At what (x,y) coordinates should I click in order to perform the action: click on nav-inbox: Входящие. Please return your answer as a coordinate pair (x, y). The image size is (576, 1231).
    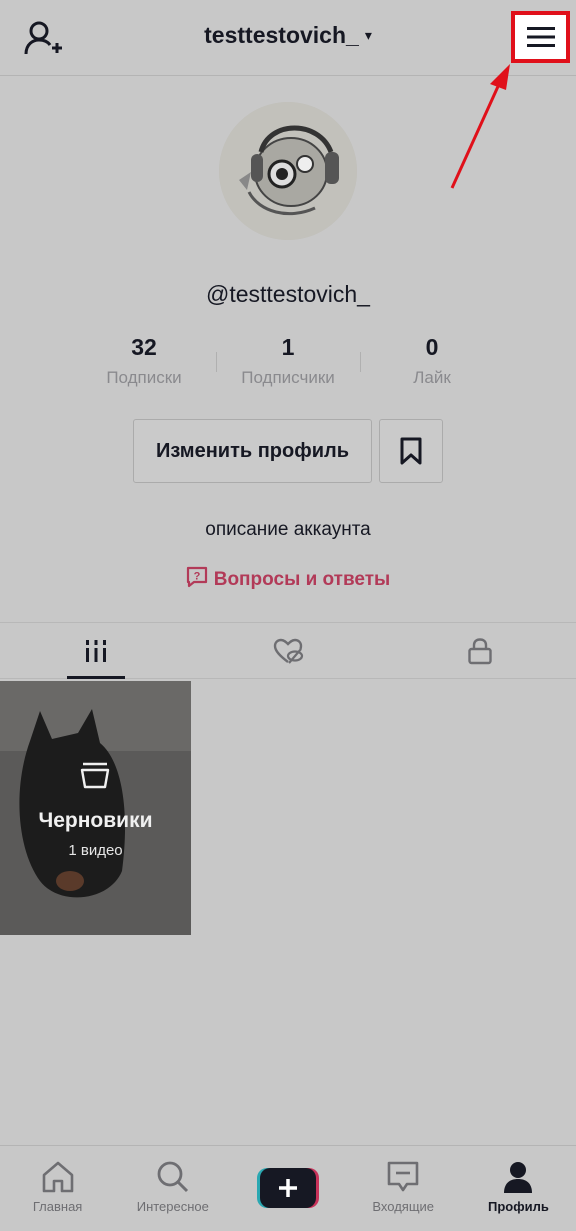
    Looking at the image, I should click on (403, 1188).